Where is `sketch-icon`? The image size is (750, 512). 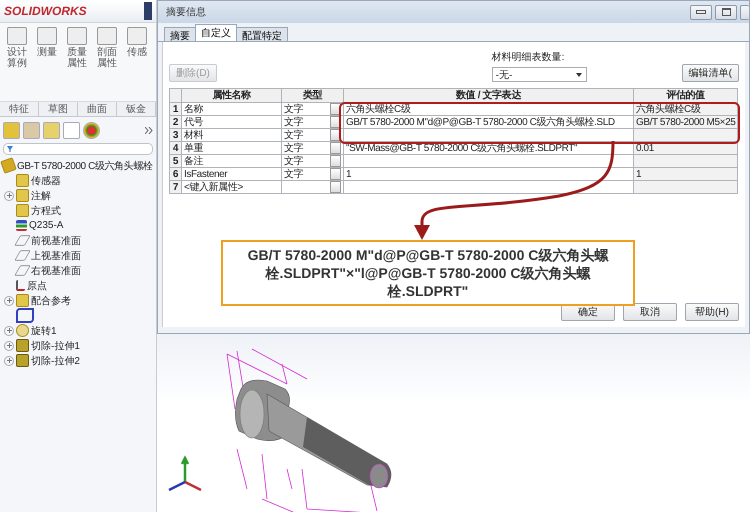 sketch-icon is located at coordinates (25, 315).